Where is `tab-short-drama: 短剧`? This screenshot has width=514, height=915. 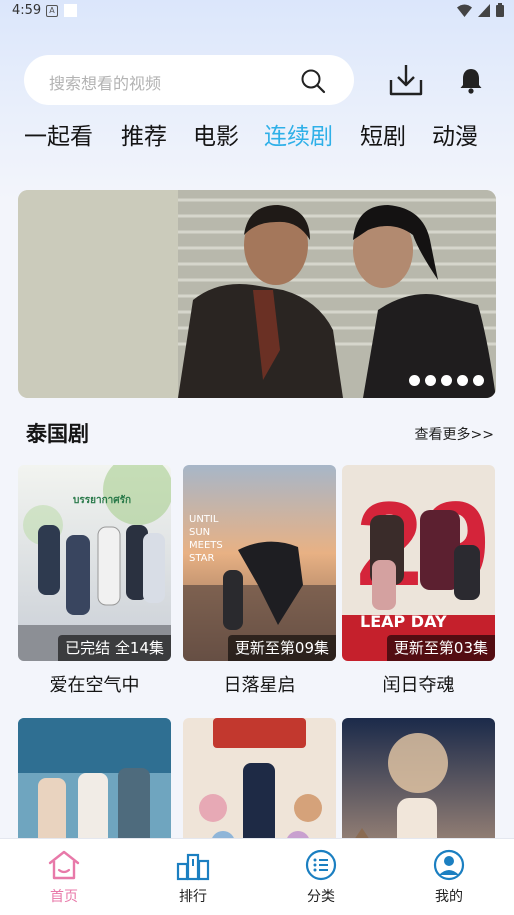
tab-short-drama: 短剧 is located at coordinates (383, 134).